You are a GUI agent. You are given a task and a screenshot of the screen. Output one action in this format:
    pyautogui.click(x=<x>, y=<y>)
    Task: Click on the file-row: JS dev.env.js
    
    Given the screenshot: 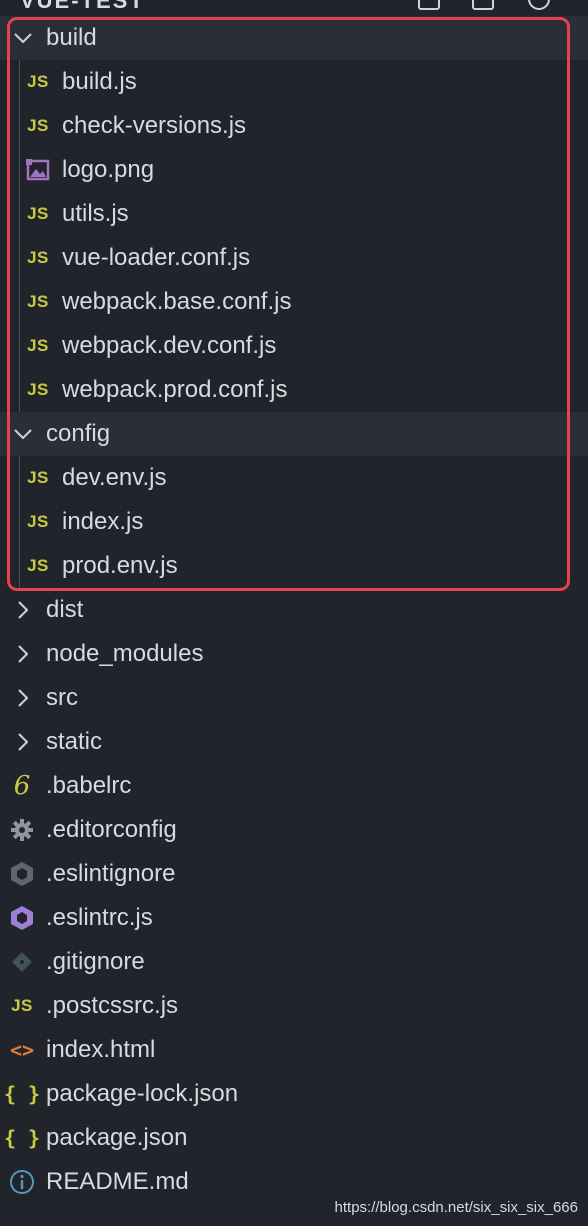 What is the action you would take?
    pyautogui.click(x=294, y=478)
    